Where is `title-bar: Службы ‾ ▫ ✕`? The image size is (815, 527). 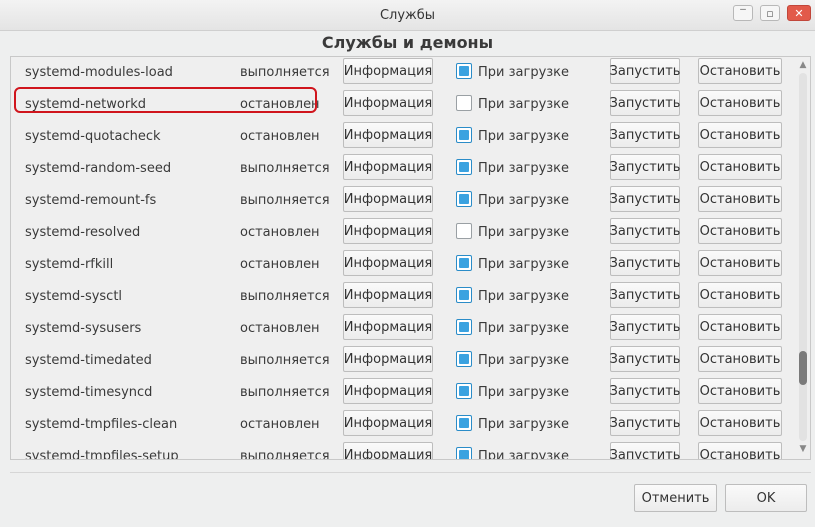 title-bar: Службы ‾ ▫ ✕ is located at coordinates (407, 15).